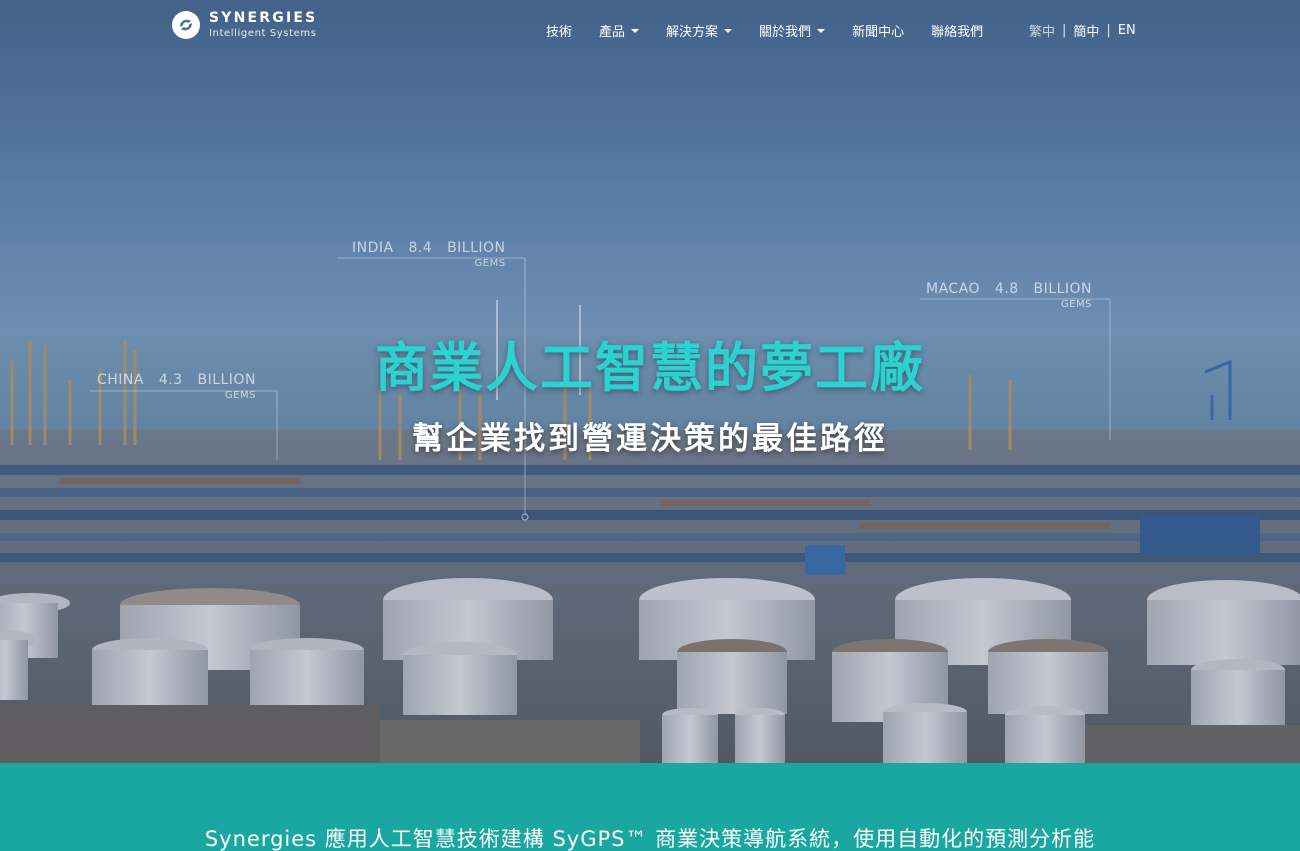 Image resolution: width=1300 pixels, height=851 pixels. What do you see at coordinates (429, 248) in the screenshot?
I see `overlay-india-main: INDIA 8.4 BILLION` at bounding box center [429, 248].